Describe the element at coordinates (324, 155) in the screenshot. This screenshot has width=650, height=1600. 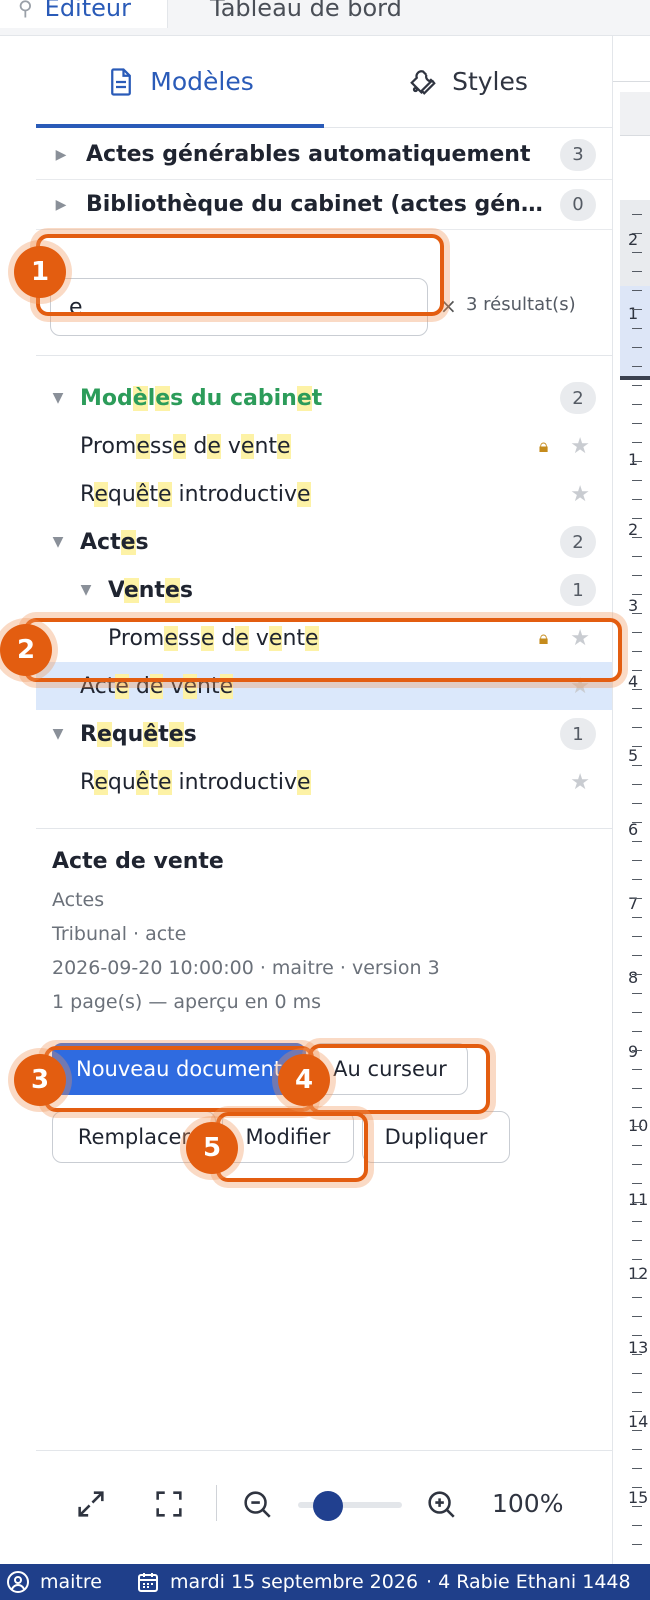
I see `section-actes-generables: ▶ Actes générables automatiquement 3` at that location.